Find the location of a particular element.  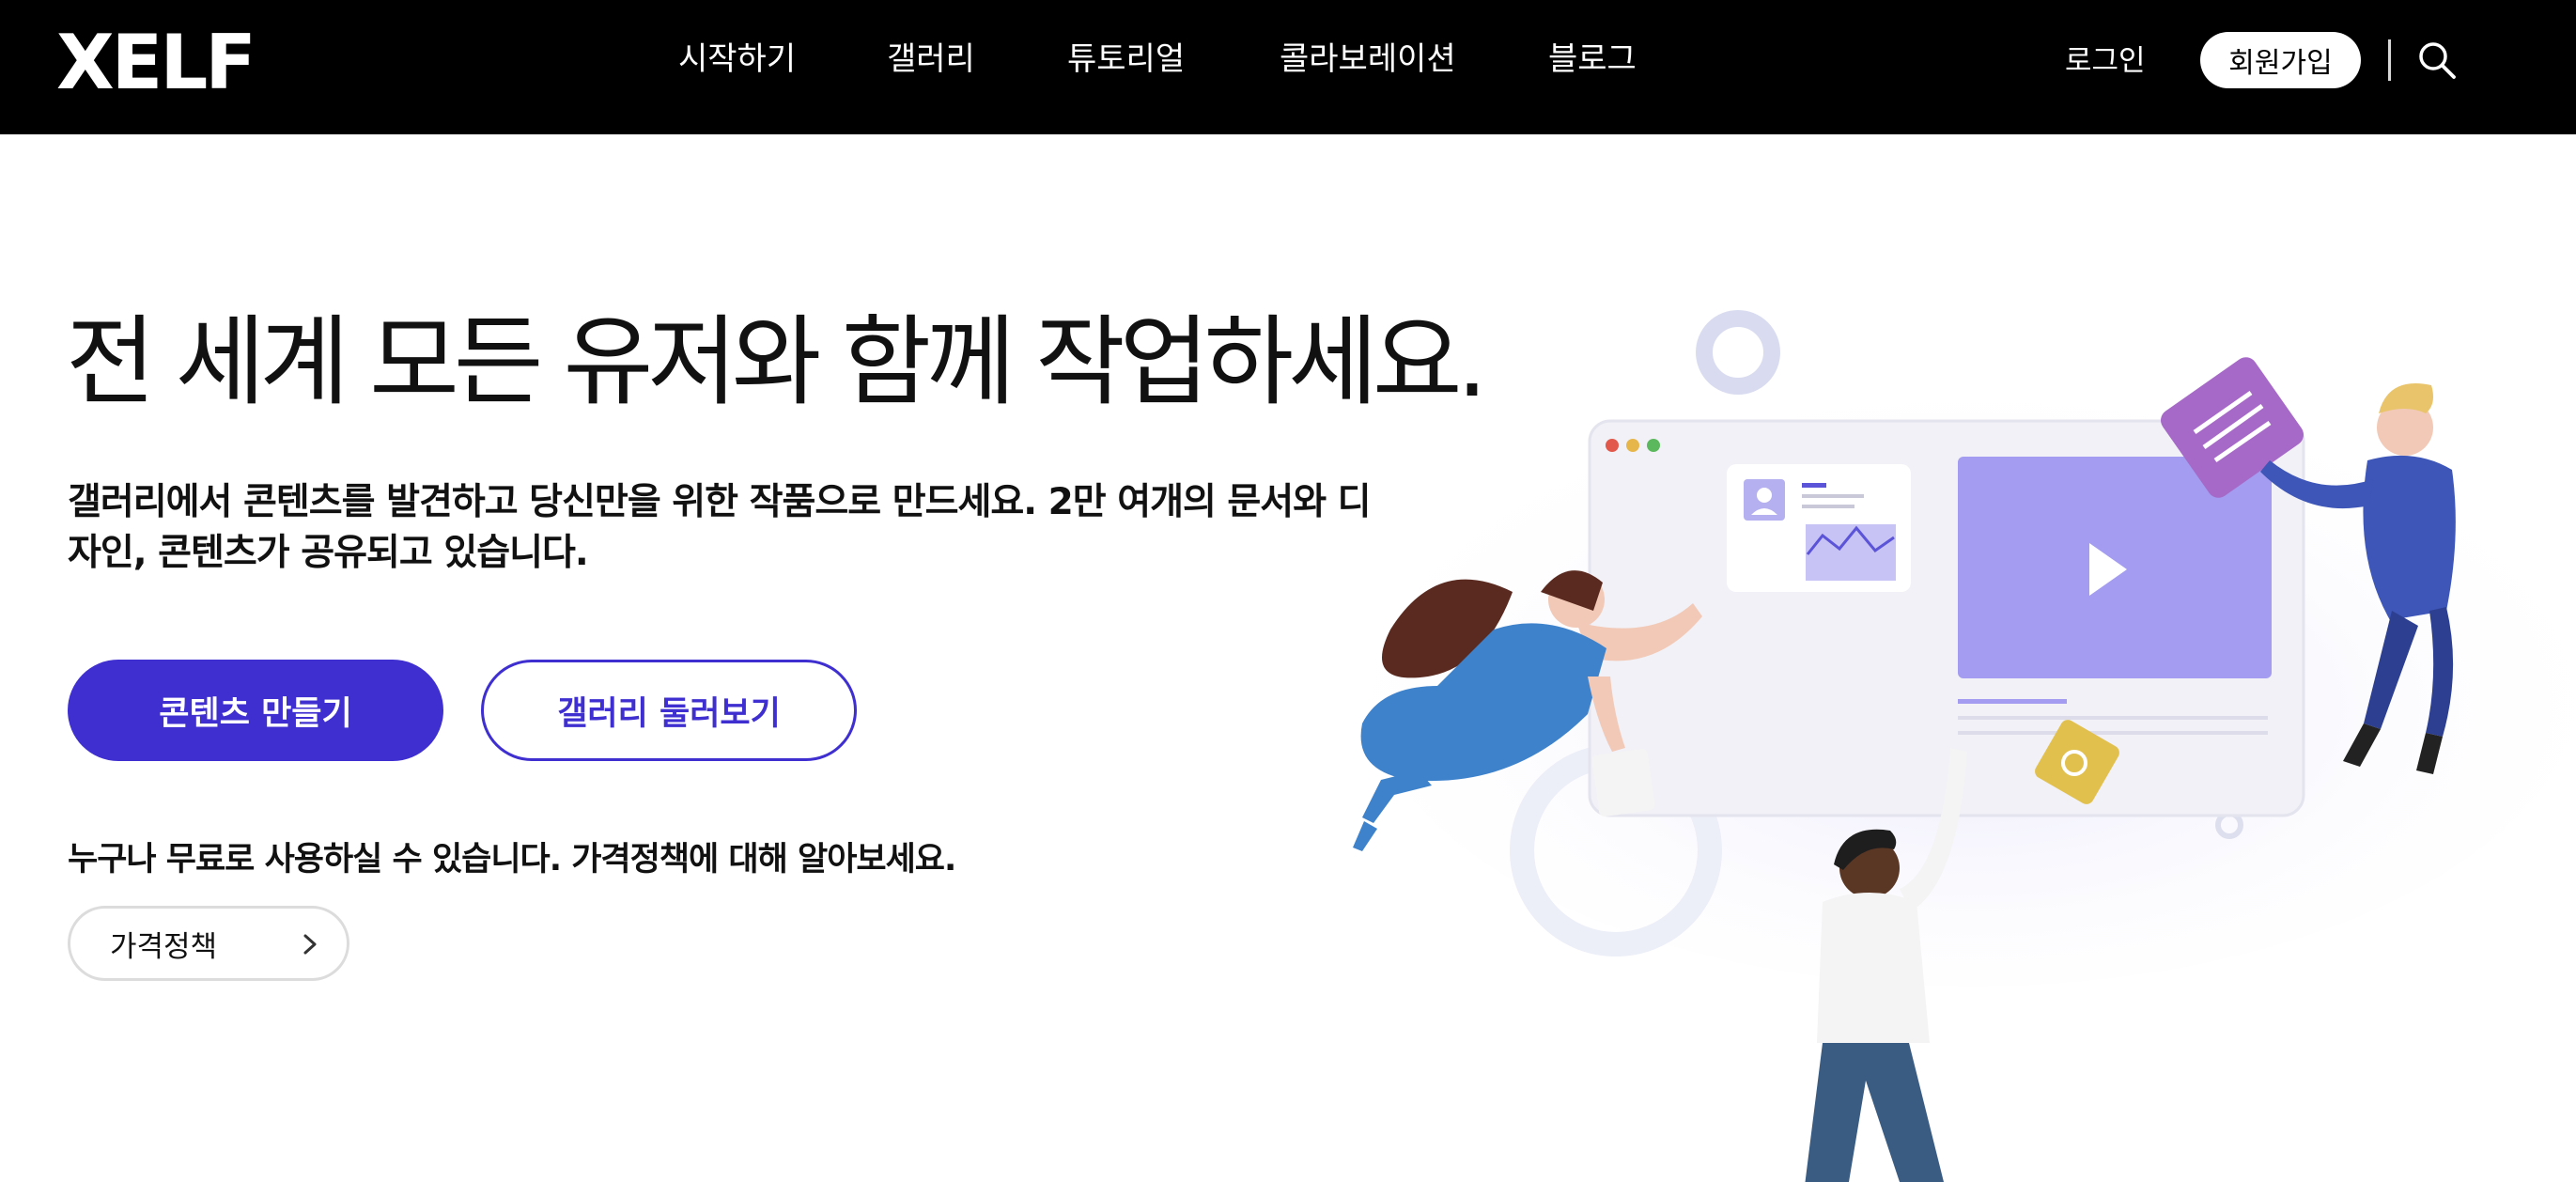

search-icon is located at coordinates (2437, 60).